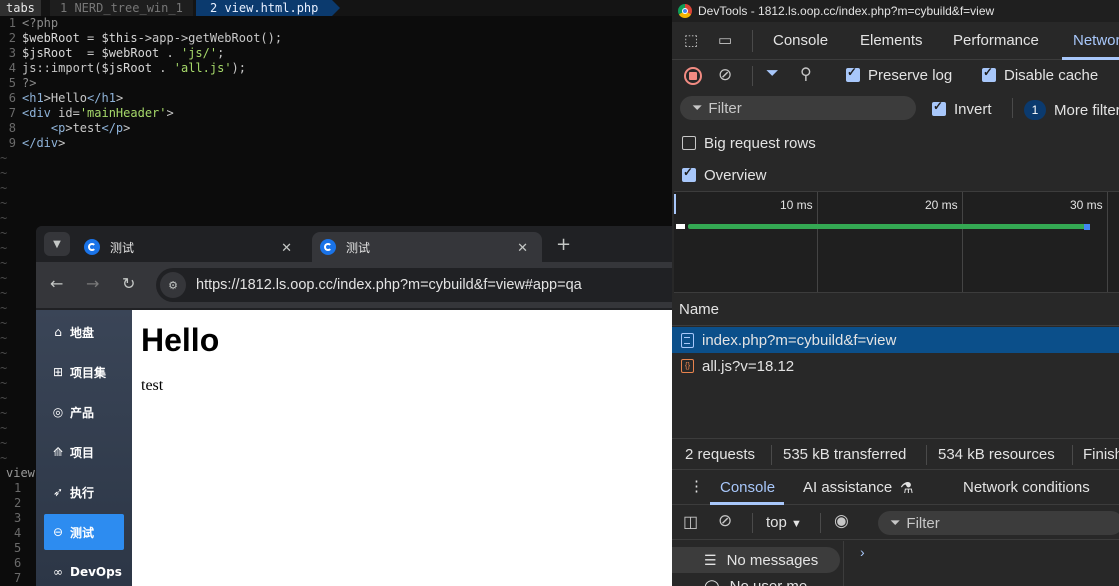 Image resolution: width=1119 pixels, height=586 pixels. What do you see at coordinates (563, 244) in the screenshot?
I see `new-tab-icon: +` at bounding box center [563, 244].